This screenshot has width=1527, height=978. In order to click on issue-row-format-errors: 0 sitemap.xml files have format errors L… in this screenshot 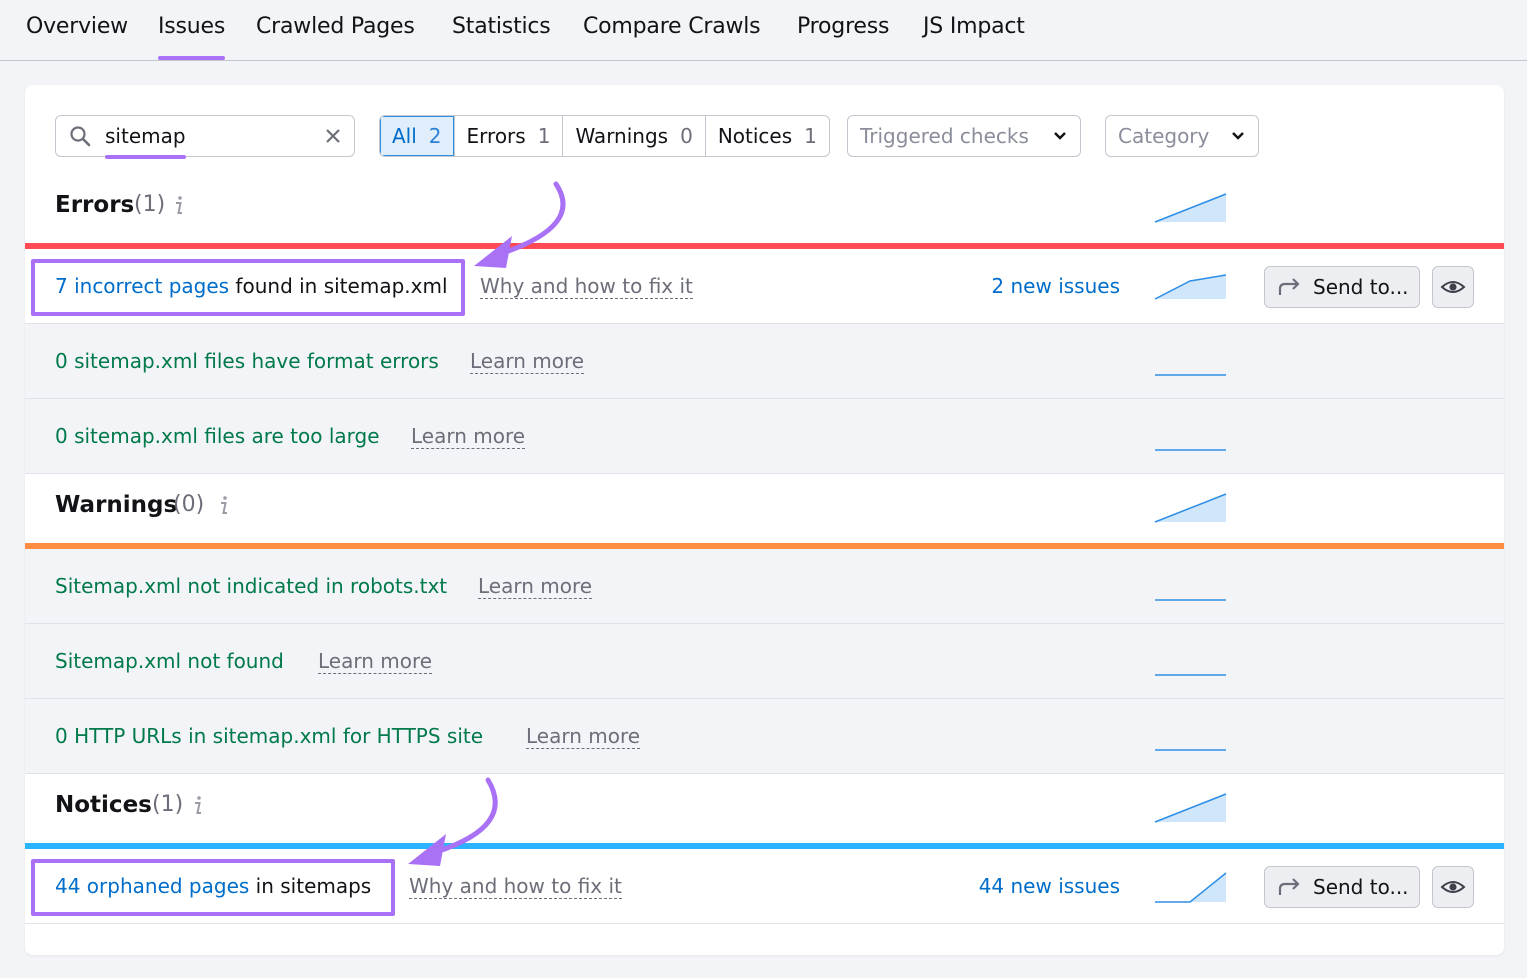, I will do `click(764, 361)`.